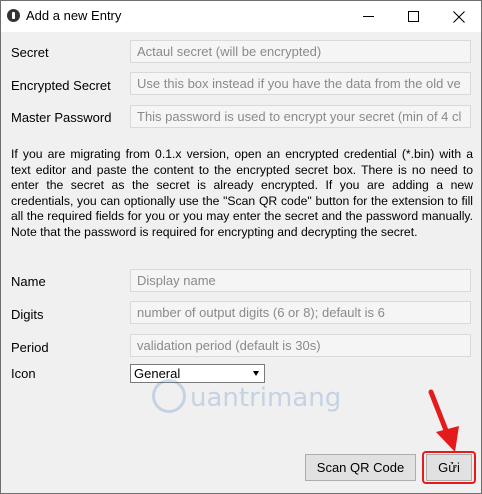 The image size is (482, 494). What do you see at coordinates (256, 373) in the screenshot?
I see `dropdown-arrow-icon` at bounding box center [256, 373].